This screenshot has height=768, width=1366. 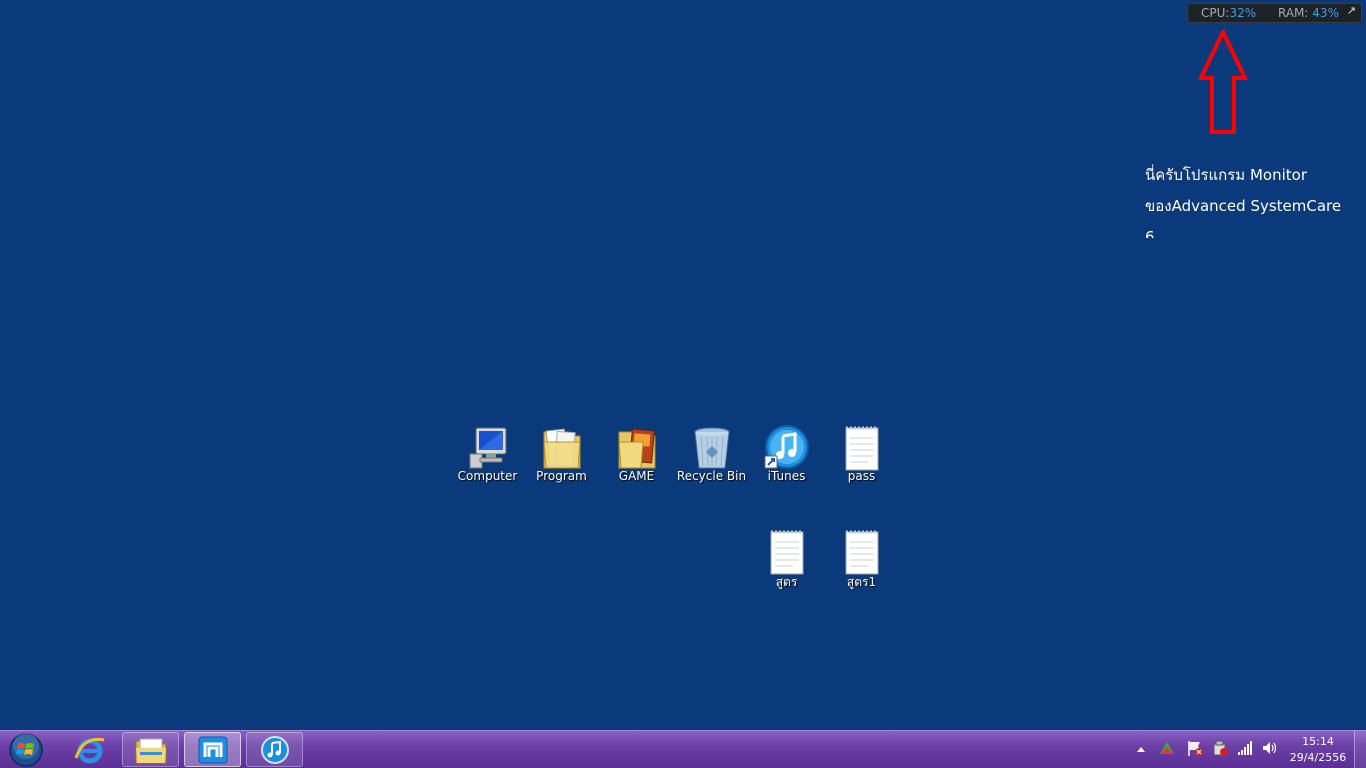 I want to click on expand-icon: ↗, so click(x=1351, y=10).